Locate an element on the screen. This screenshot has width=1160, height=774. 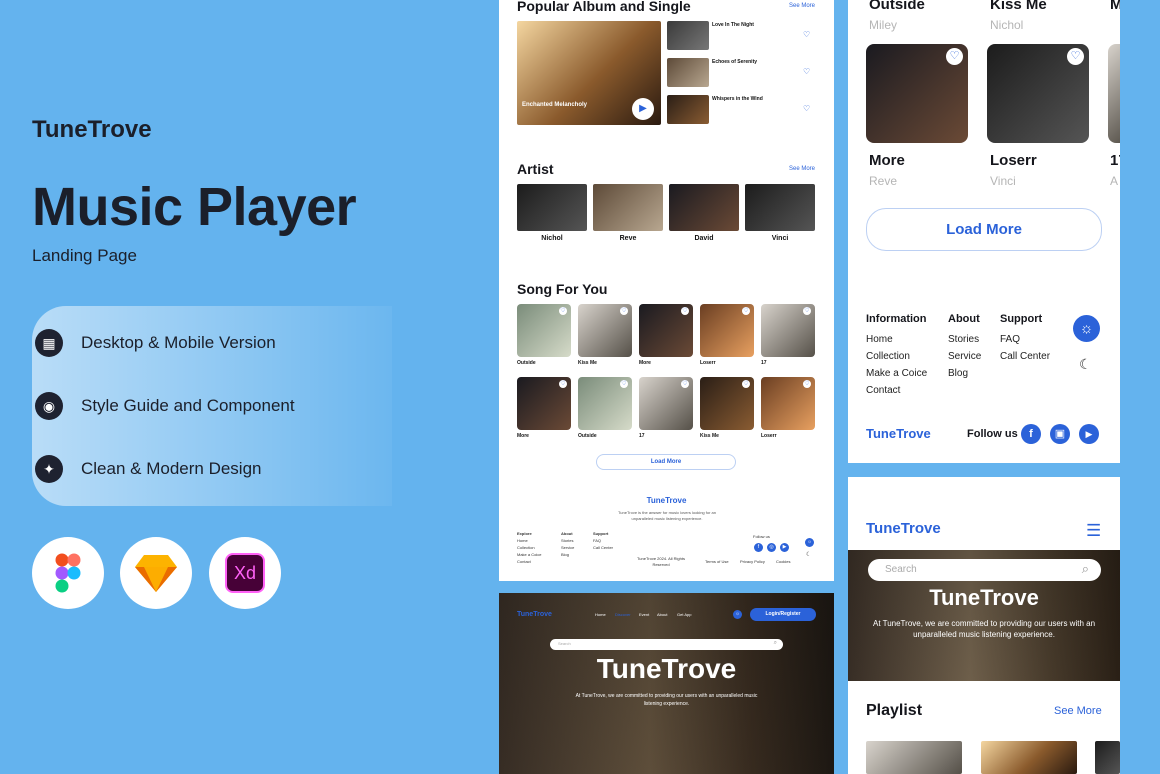
nav-get-app: Get App is located at coordinates (684, 614).